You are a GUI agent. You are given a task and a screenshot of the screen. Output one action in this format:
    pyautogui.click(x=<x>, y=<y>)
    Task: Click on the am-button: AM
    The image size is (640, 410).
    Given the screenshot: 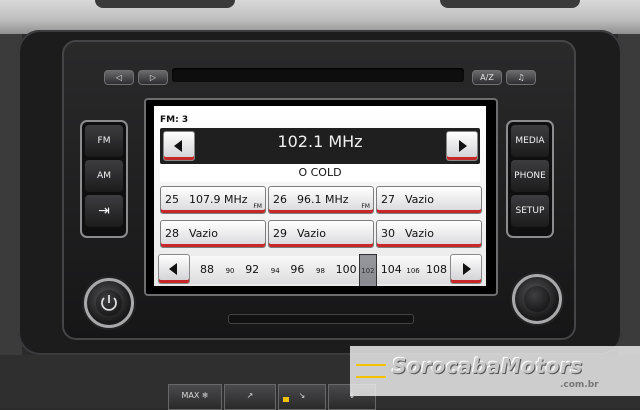 What is the action you would take?
    pyautogui.click(x=104, y=176)
    